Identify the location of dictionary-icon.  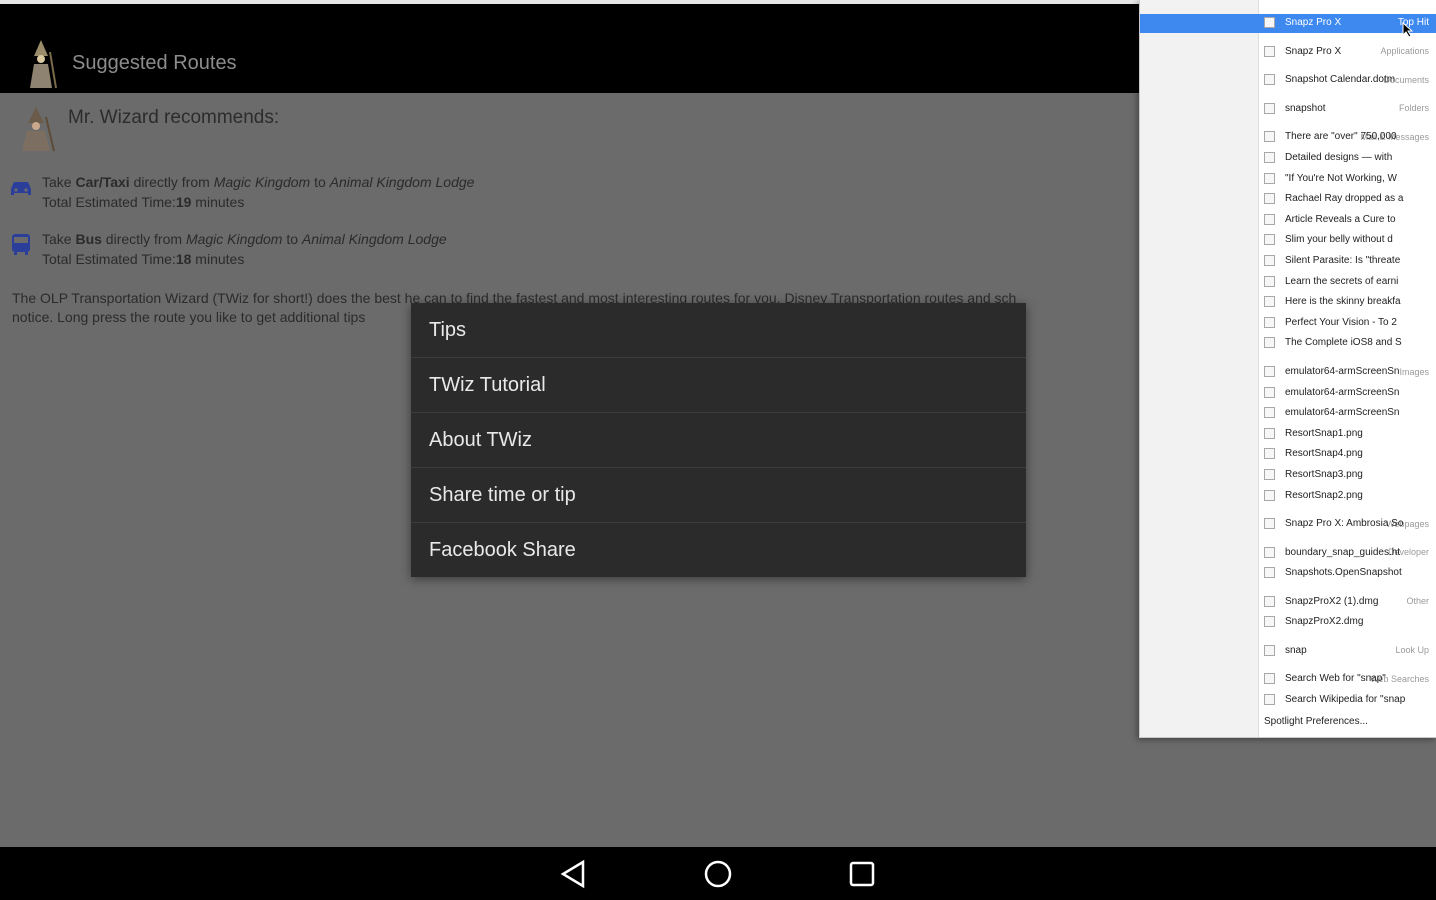
(1269, 650).